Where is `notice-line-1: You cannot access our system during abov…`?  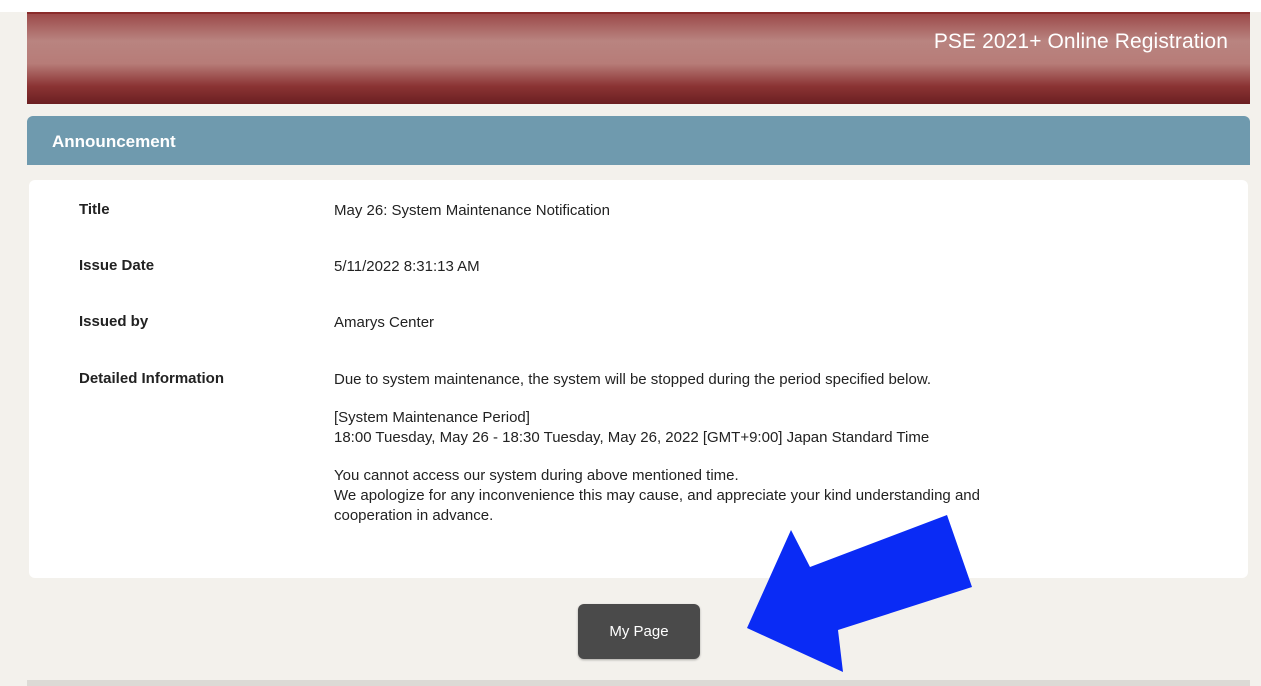
notice-line-1: You cannot access our system during abov… is located at coordinates (536, 475).